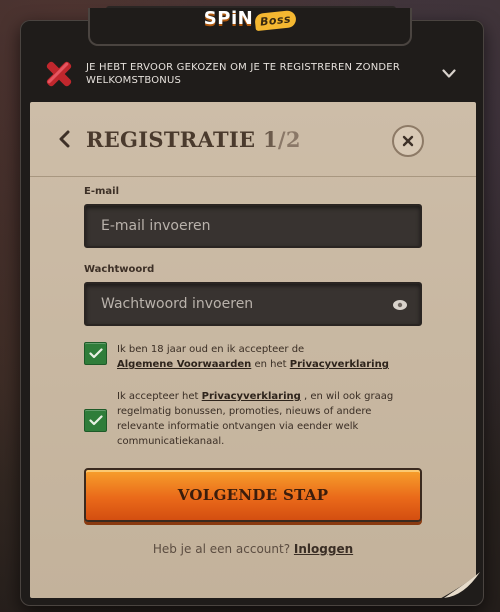 Image resolution: width=500 pixels, height=612 pixels. I want to click on age-terms-checkbox, so click(95, 353).